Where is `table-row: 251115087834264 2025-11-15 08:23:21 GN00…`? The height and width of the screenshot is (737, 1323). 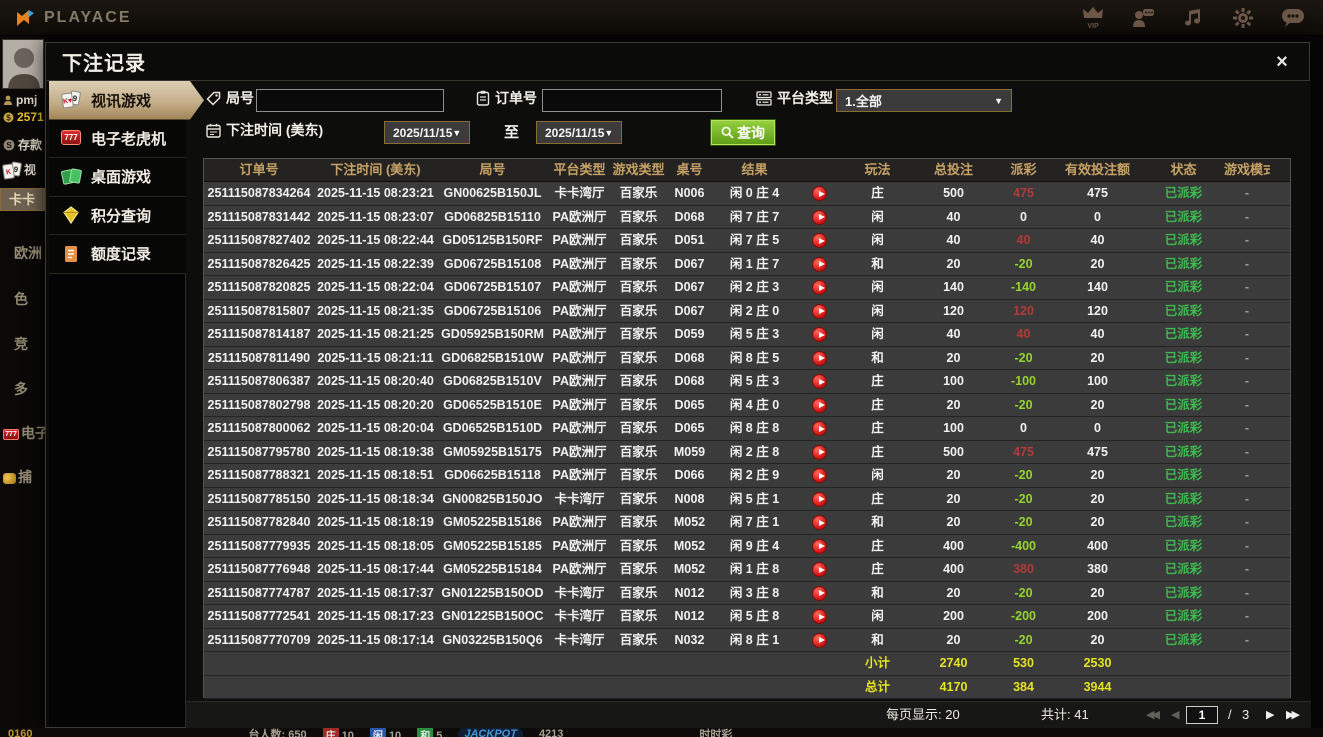
table-row: 251115087834264 2025-11-15 08:23:21 GN00… is located at coordinates (747, 194).